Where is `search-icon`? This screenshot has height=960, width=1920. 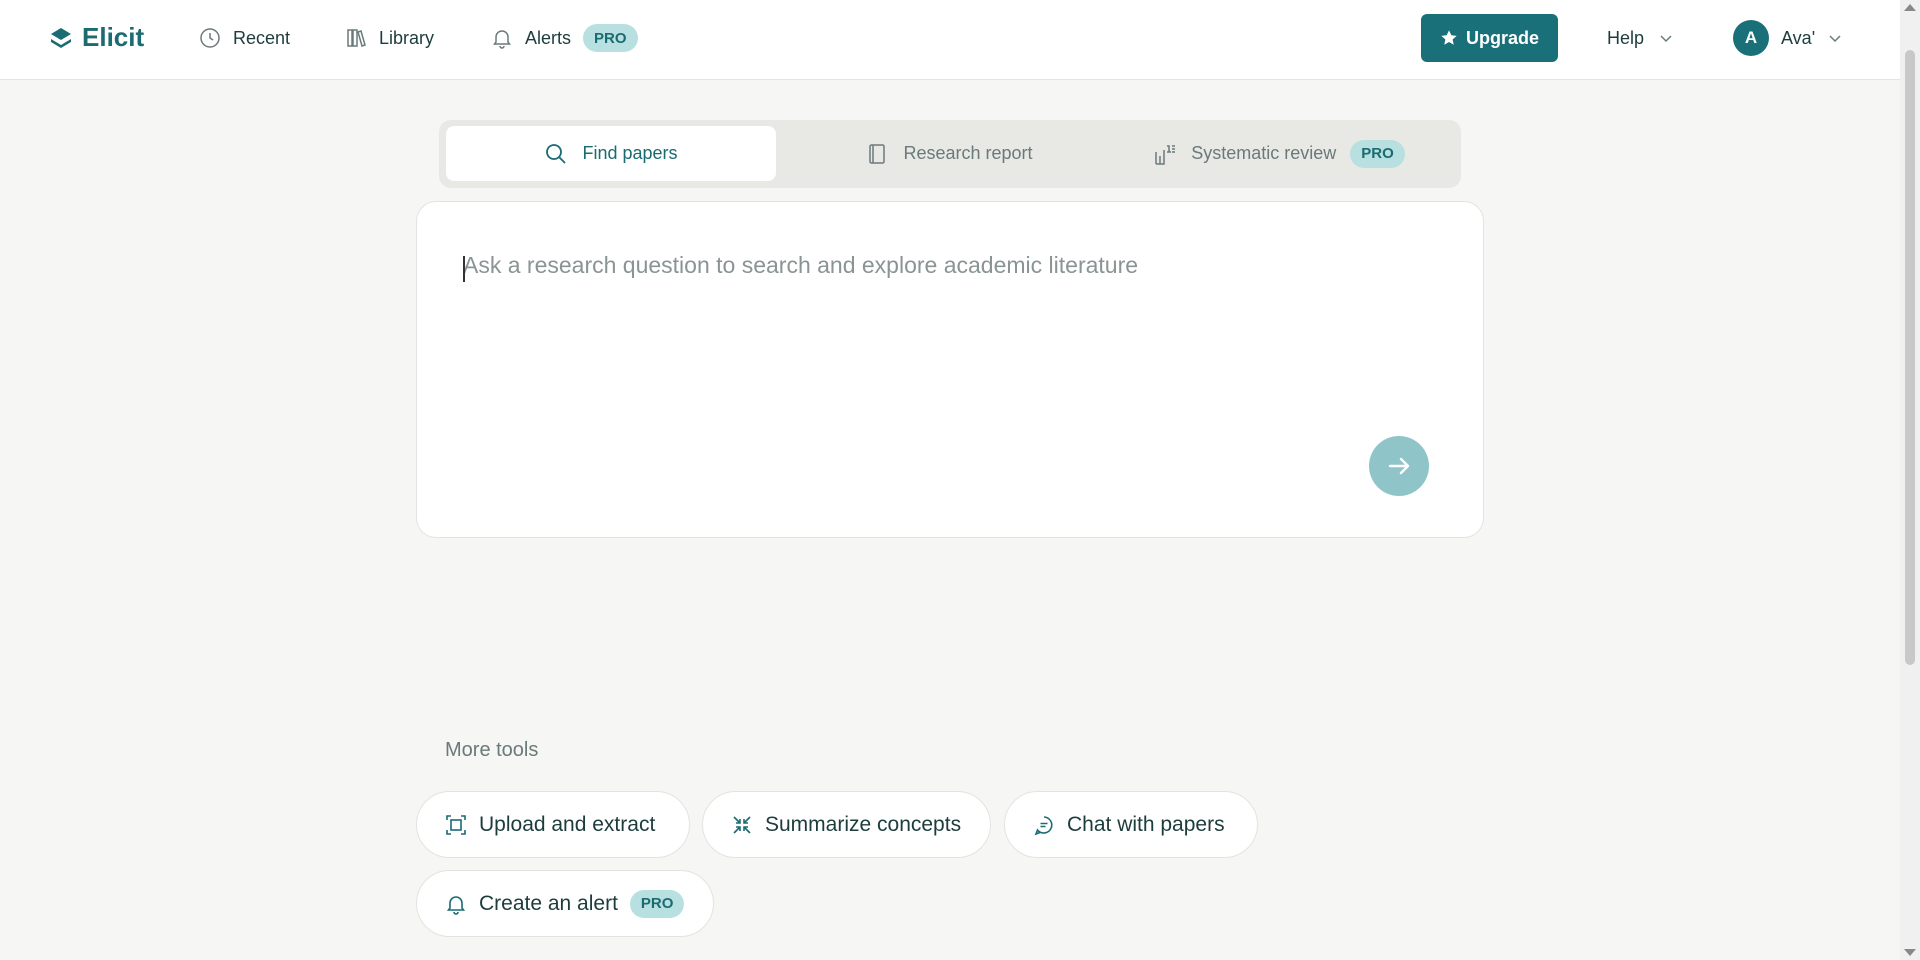 search-icon is located at coordinates (556, 153).